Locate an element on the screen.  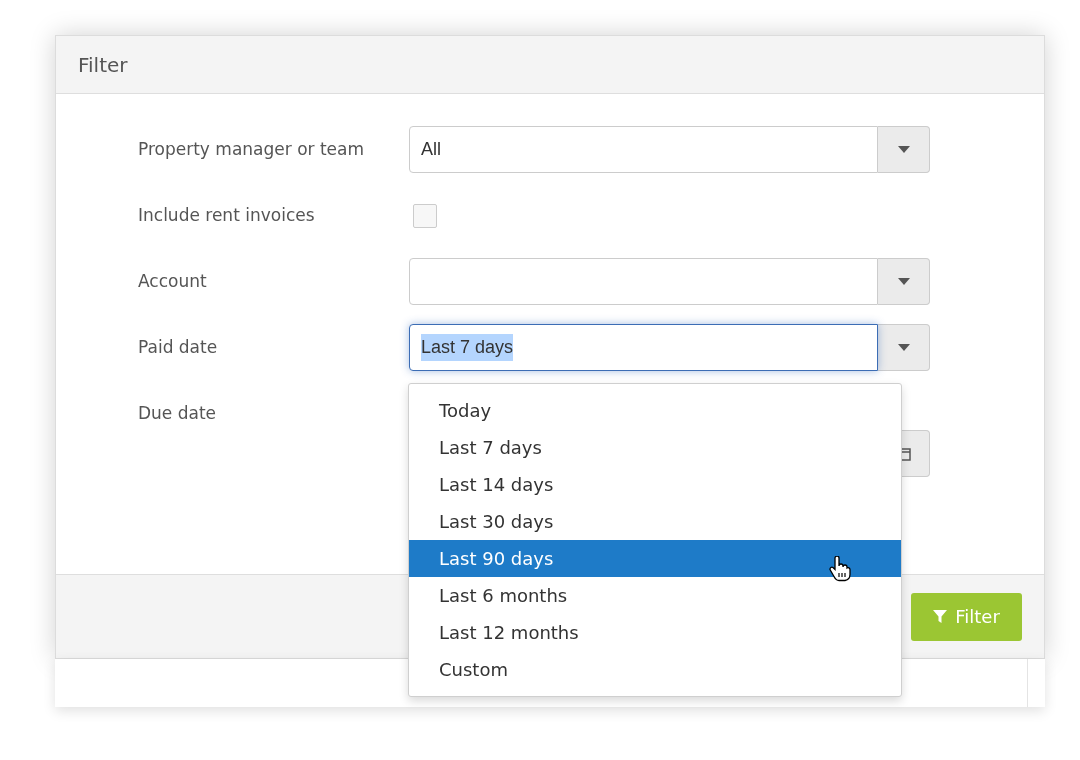
pointer-hand-icon is located at coordinates (840, 569).